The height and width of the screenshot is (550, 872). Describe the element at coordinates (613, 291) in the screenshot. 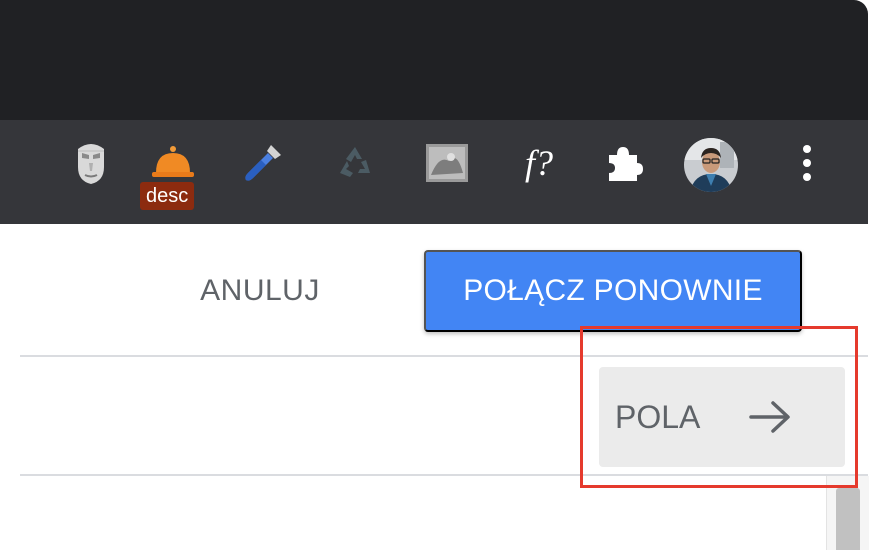

I see `reconnect-button: POŁĄCZ PONOWNIE` at that location.